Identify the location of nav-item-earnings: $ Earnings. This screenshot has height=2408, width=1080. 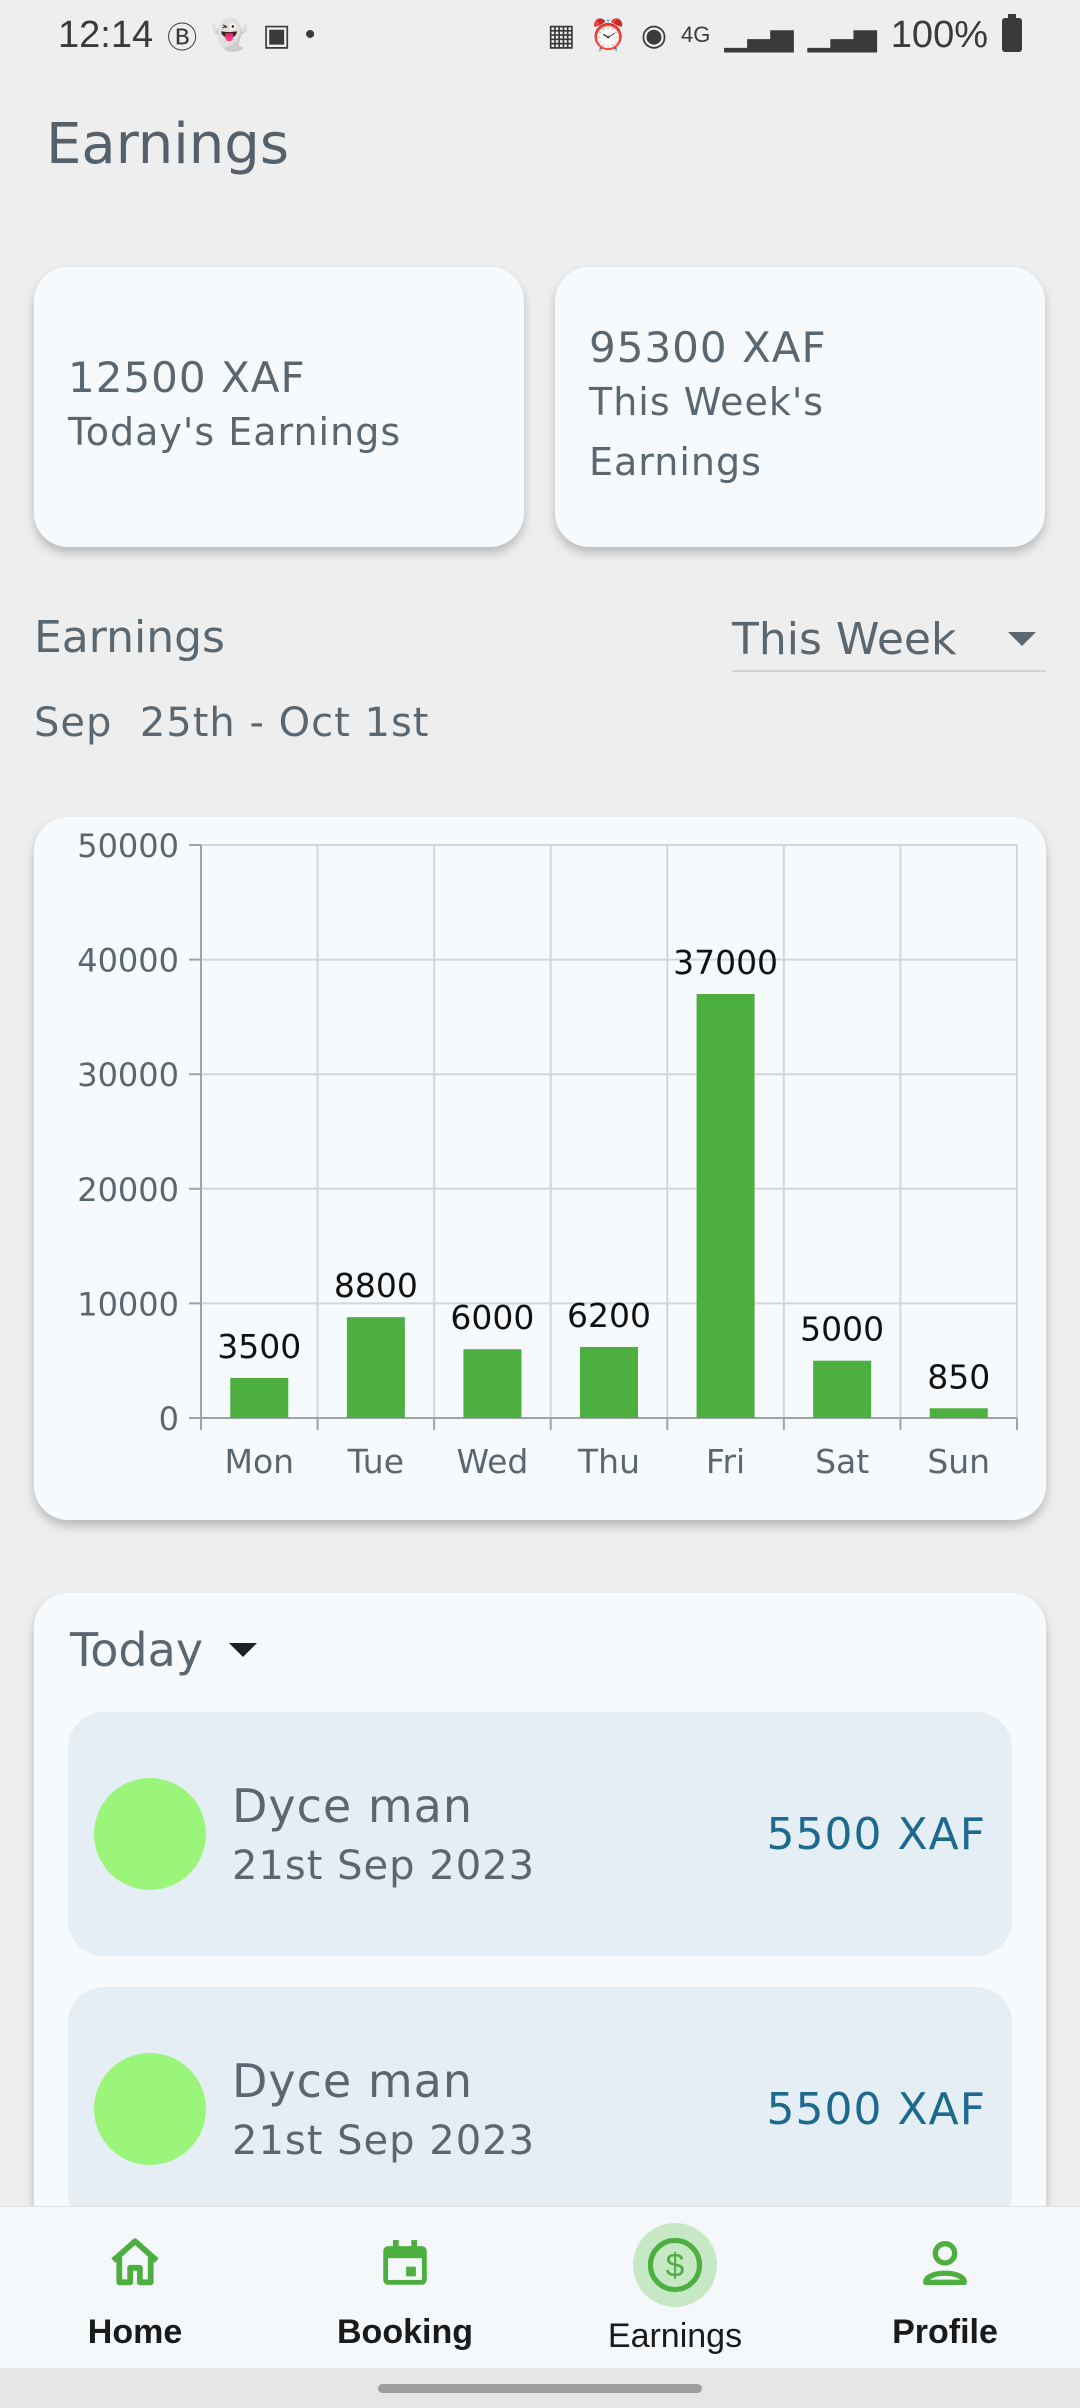
(675, 2287).